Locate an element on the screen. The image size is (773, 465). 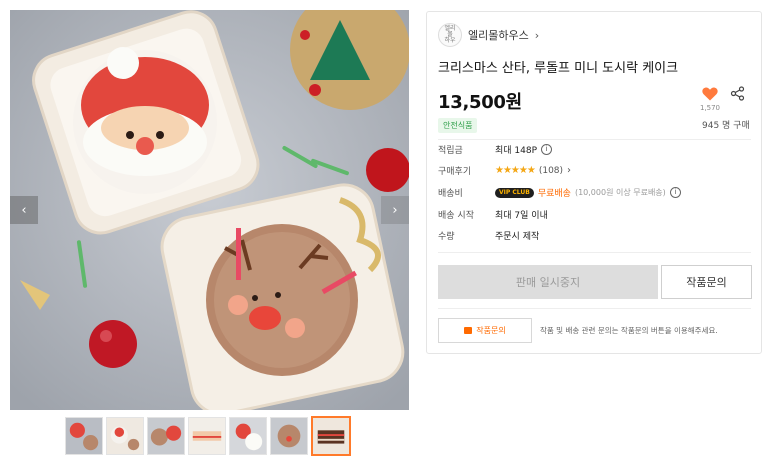
inquiry-note: 작품 및 배송 관련 문의는 작품문의 버튼을 이용해주세요. is located at coordinates (629, 330).